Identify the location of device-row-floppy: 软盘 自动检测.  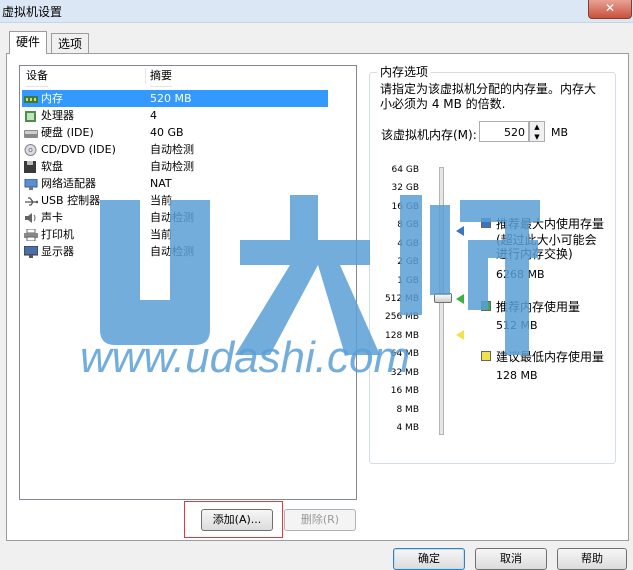
(175, 166).